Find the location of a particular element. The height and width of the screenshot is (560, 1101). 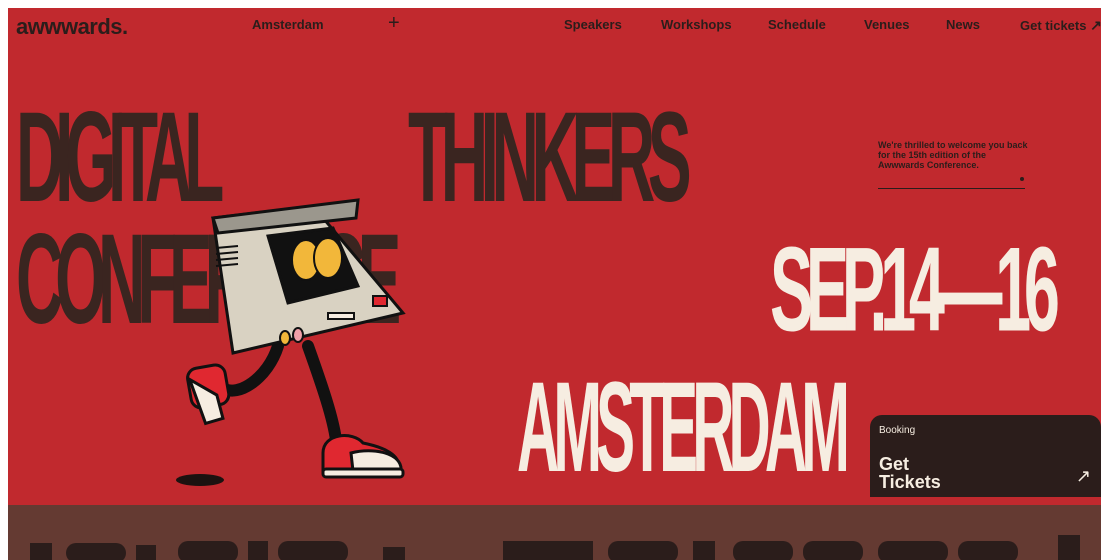

booking-label: Booking is located at coordinates (897, 430).